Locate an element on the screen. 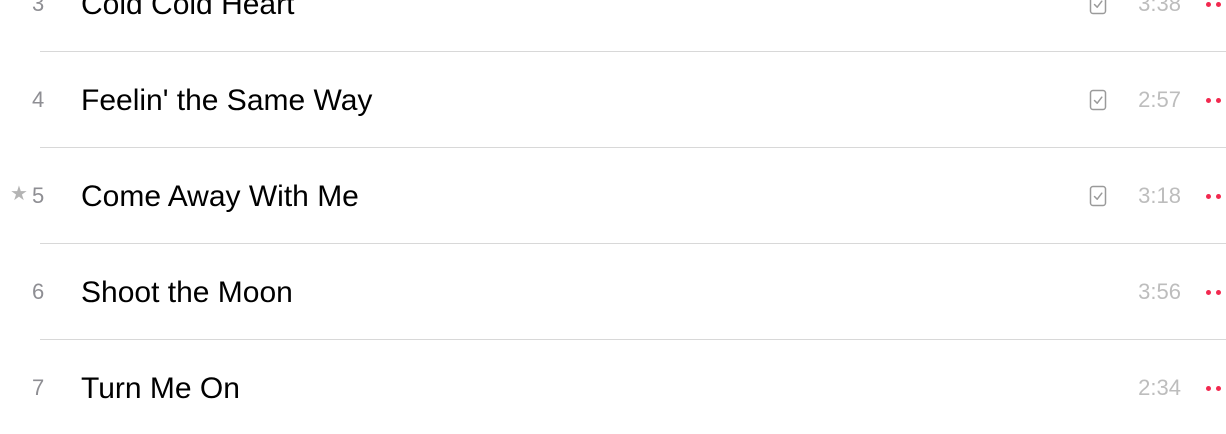  track-title: Cold Cold Heart is located at coordinates (188, 10).